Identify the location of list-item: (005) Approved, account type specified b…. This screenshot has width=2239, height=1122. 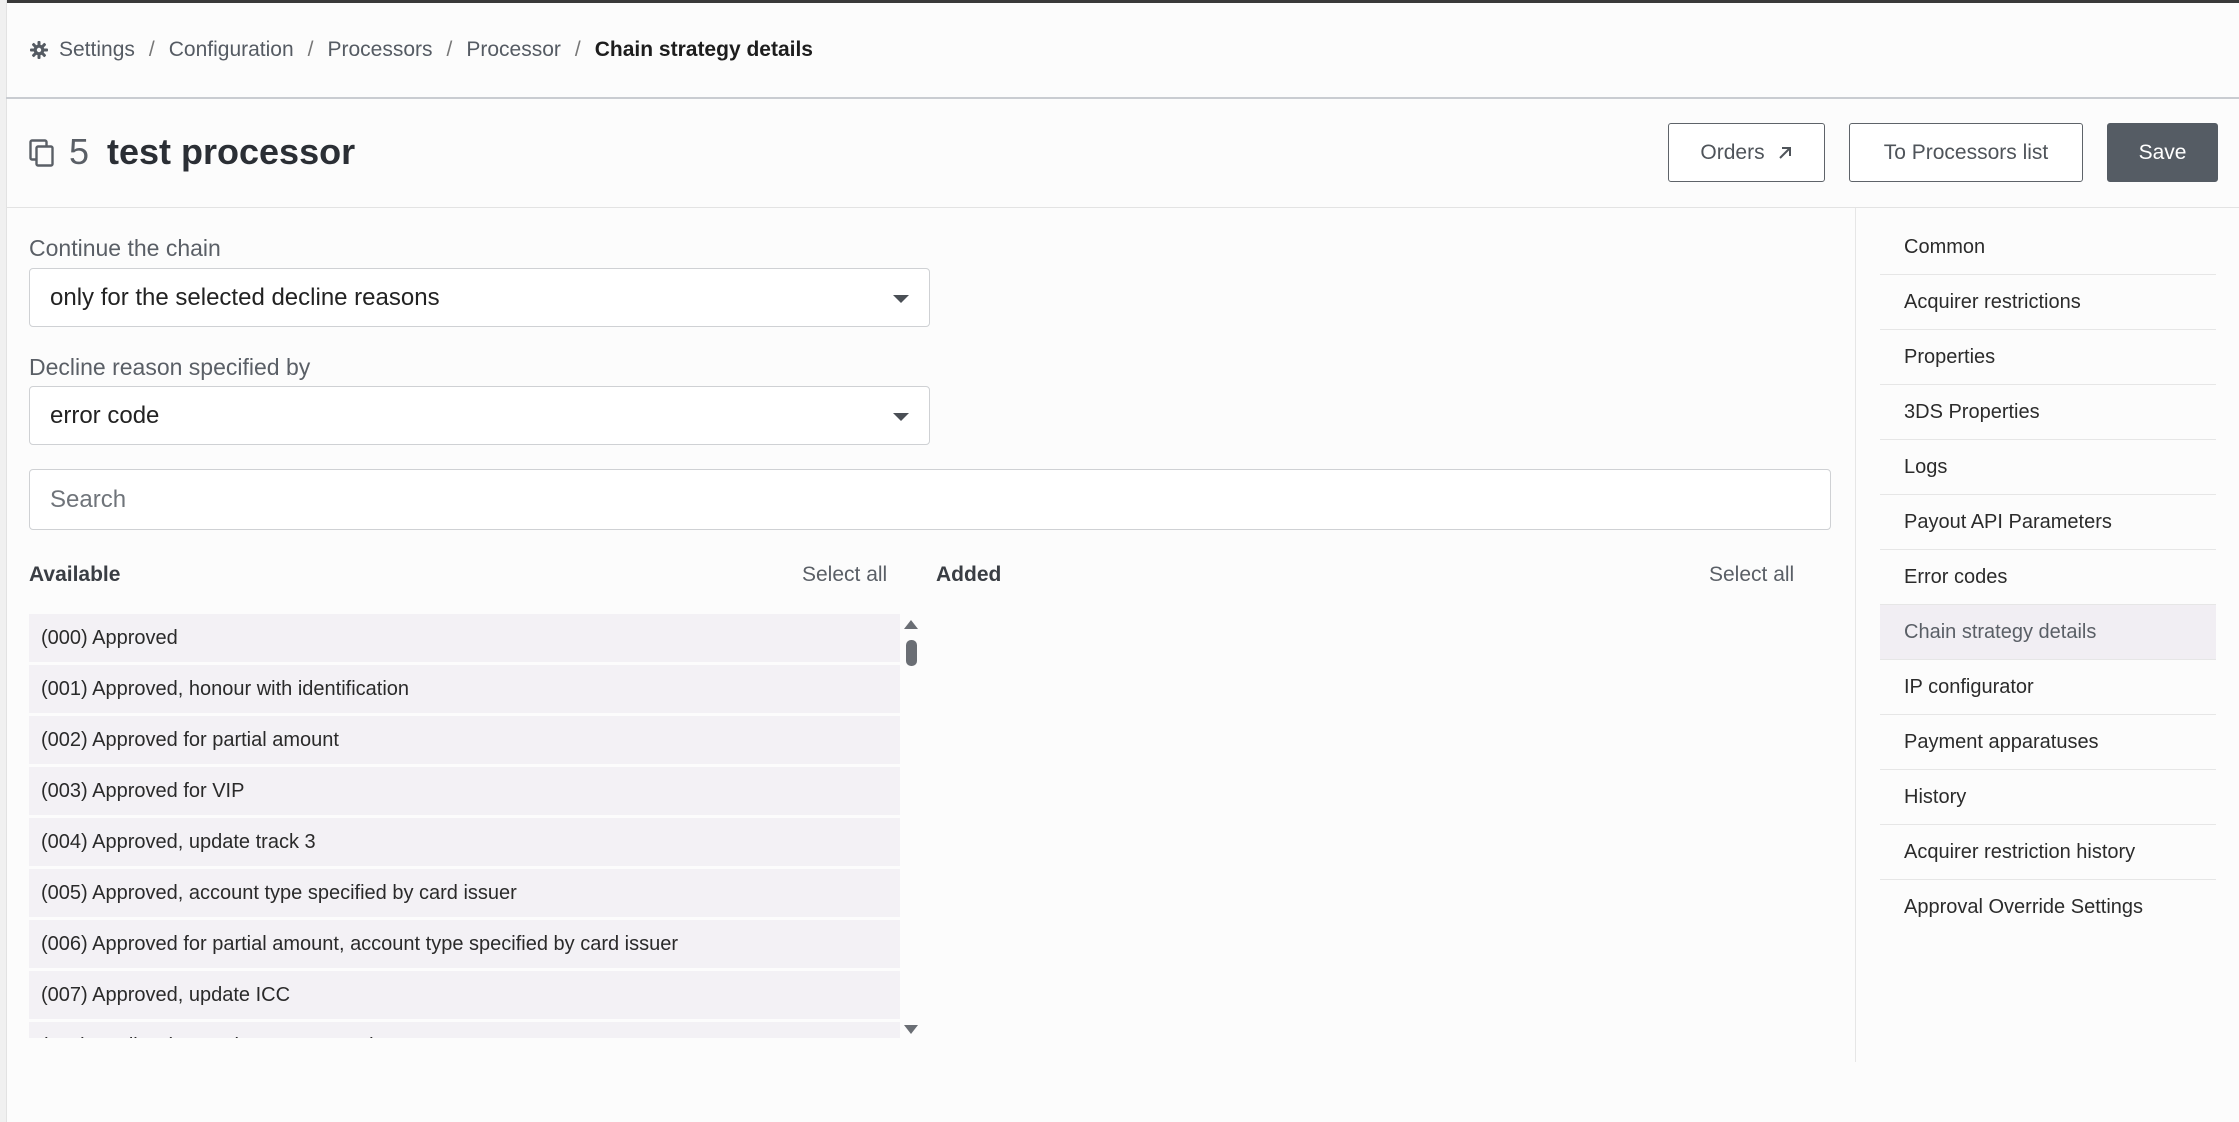
(464, 893).